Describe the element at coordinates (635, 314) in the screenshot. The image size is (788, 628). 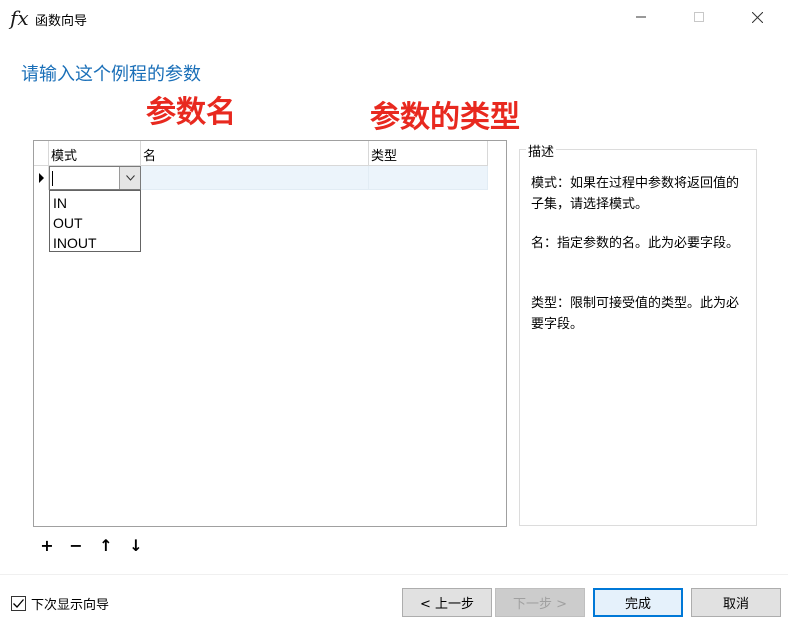
I see `description-type: 类型：限制可接受值的类型。此为必要字段。` at that location.